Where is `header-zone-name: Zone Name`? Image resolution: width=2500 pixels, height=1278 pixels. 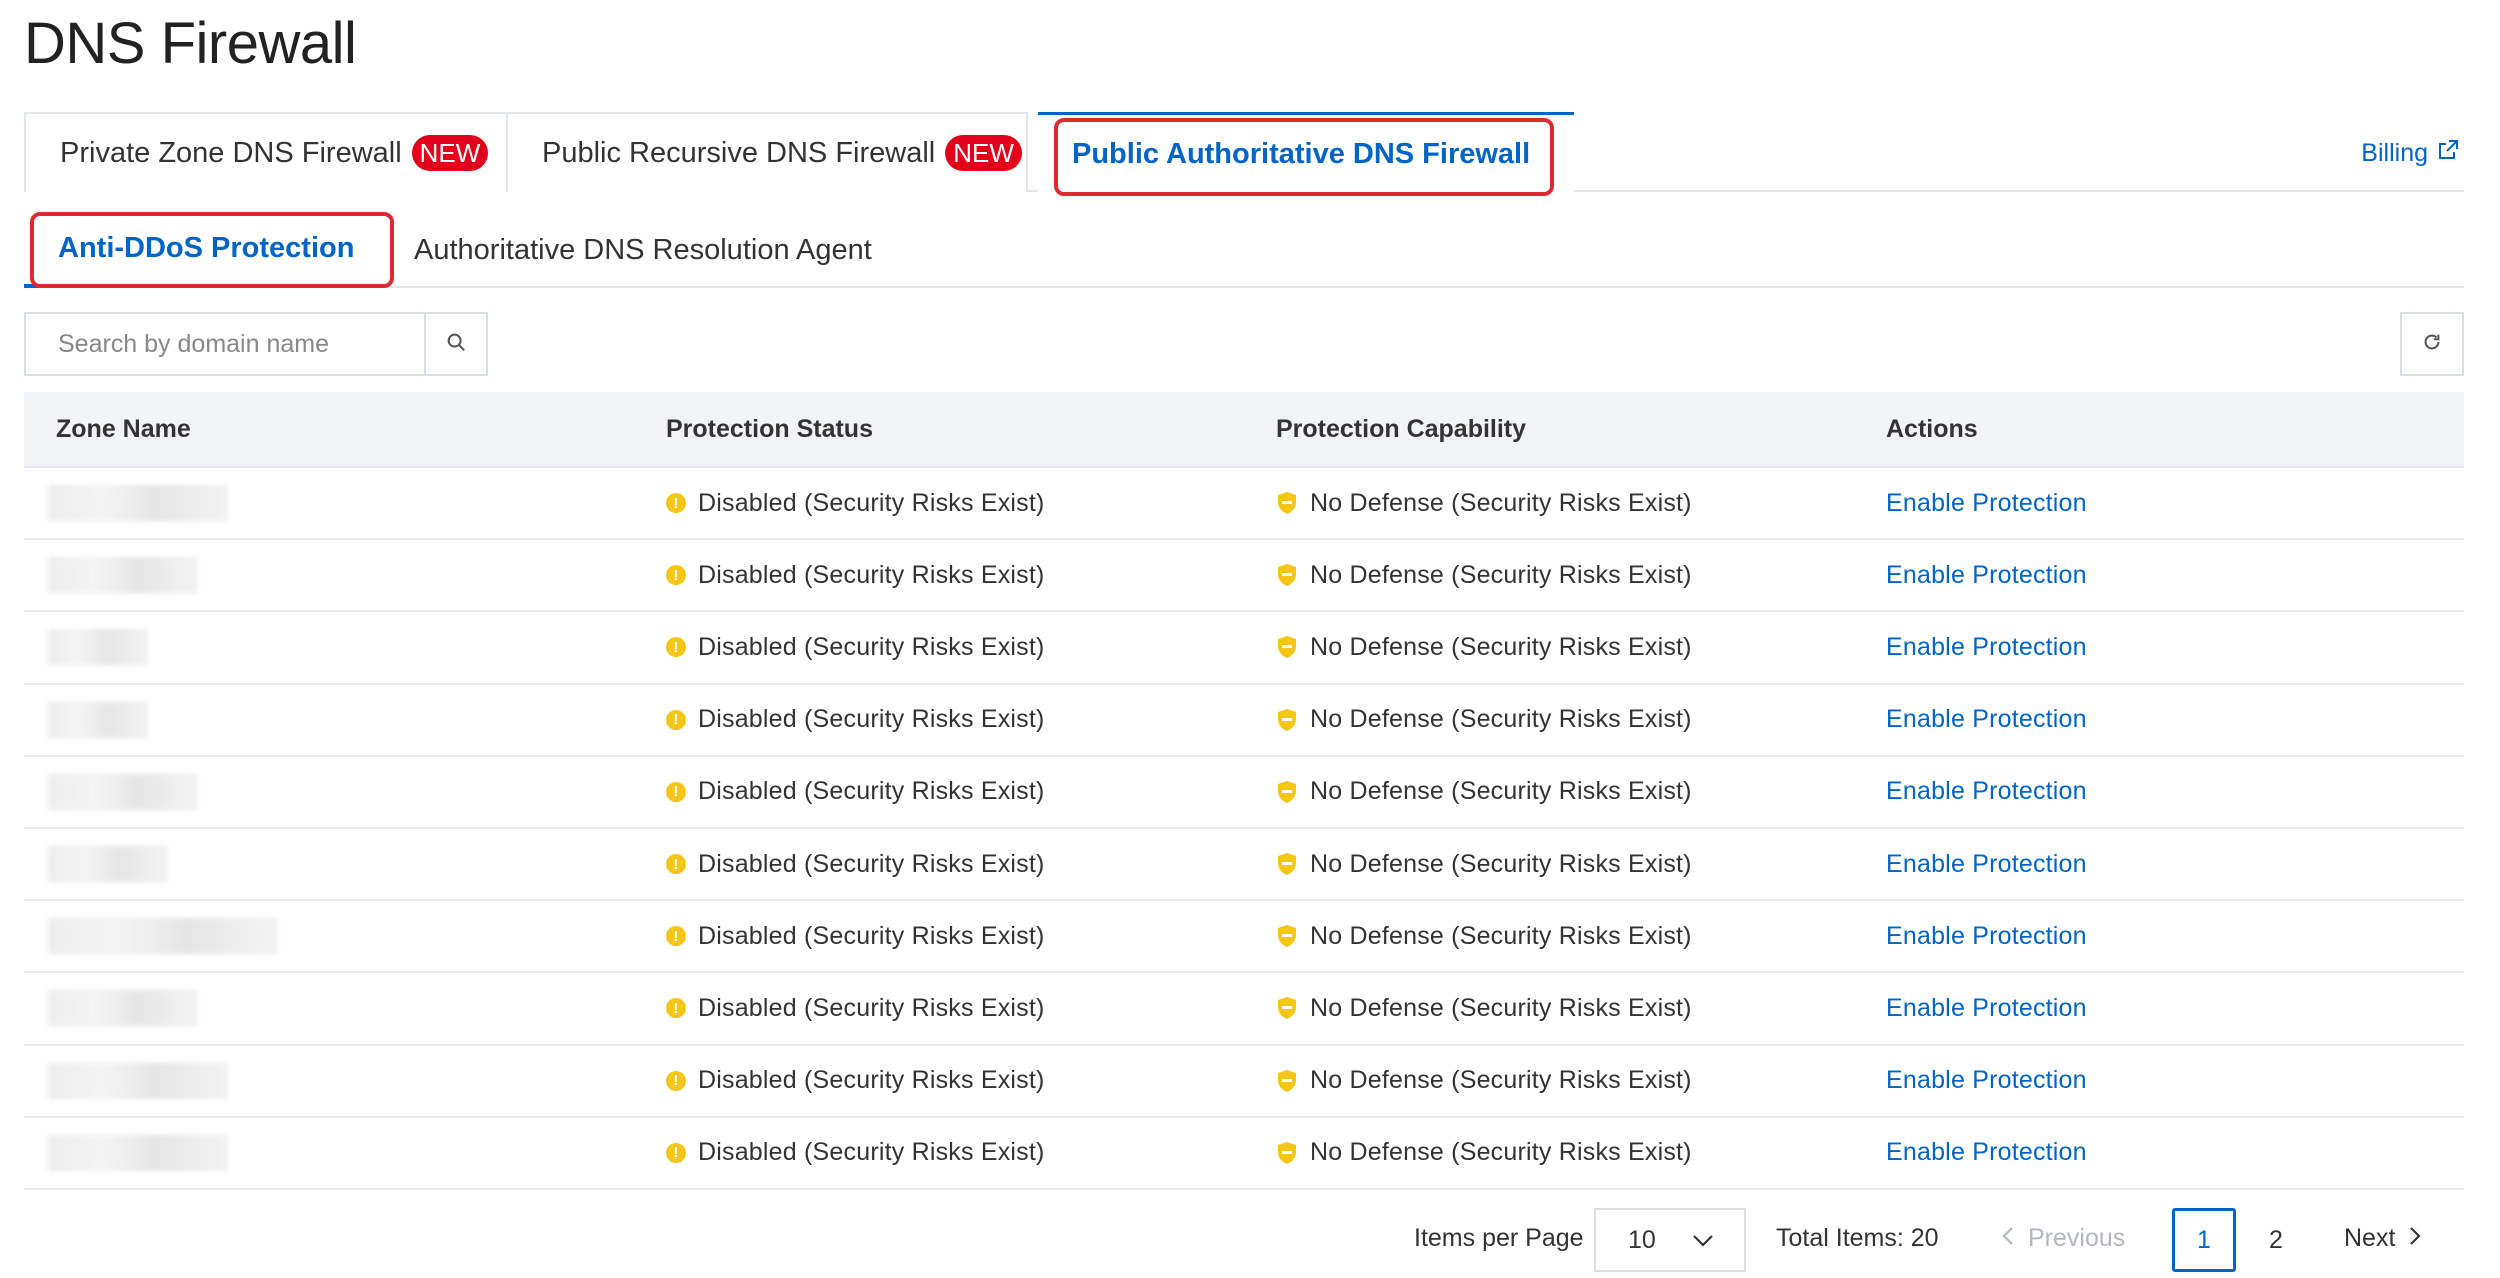 header-zone-name: Zone Name is located at coordinates (123, 428).